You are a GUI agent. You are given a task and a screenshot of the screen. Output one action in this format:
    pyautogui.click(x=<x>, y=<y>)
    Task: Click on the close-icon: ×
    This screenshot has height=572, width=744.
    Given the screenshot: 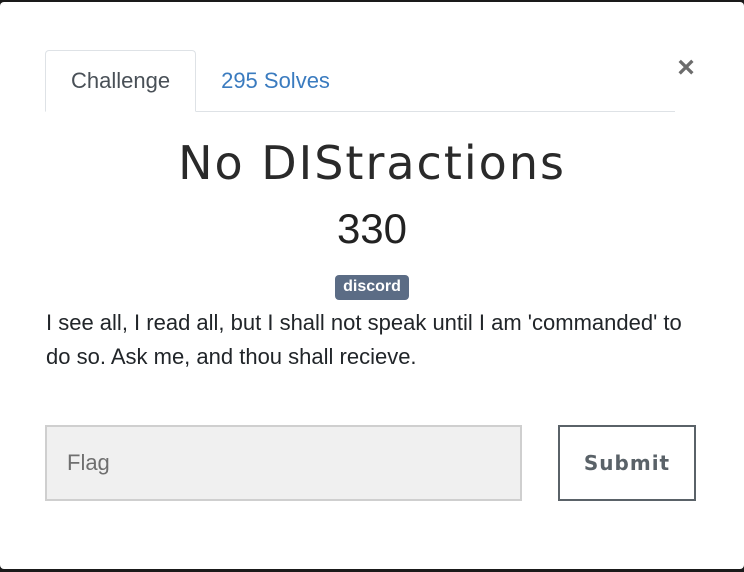 What is the action you would take?
    pyautogui.click(x=686, y=68)
    